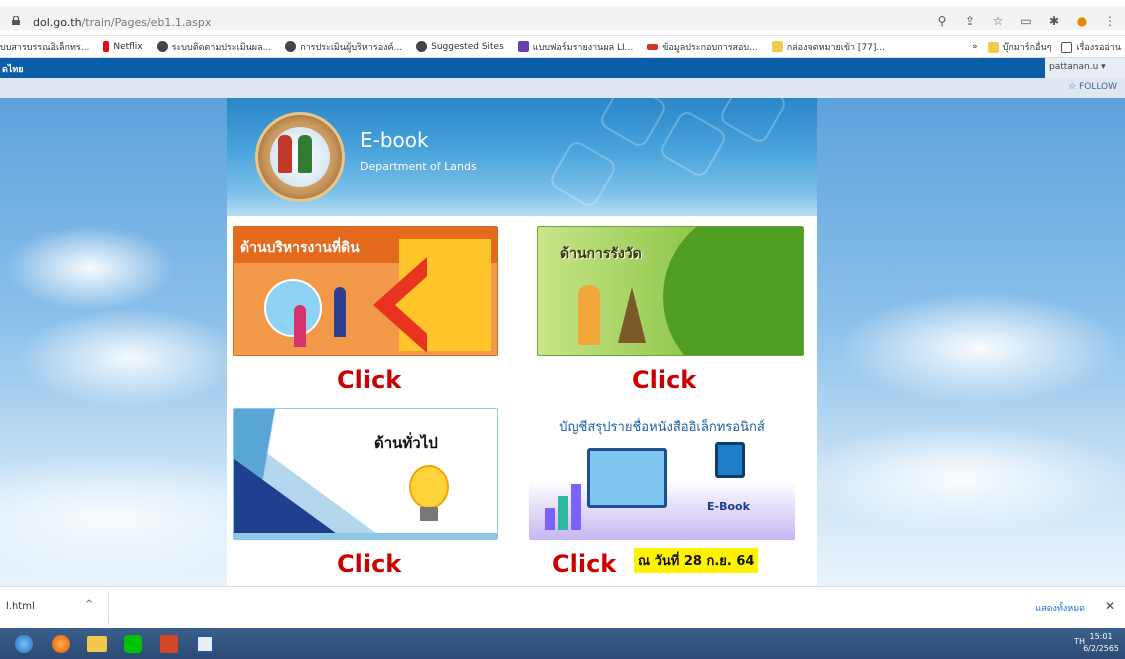 The width and height of the screenshot is (1125, 659). What do you see at coordinates (106, 46) in the screenshot?
I see `netflix-icon` at bounding box center [106, 46].